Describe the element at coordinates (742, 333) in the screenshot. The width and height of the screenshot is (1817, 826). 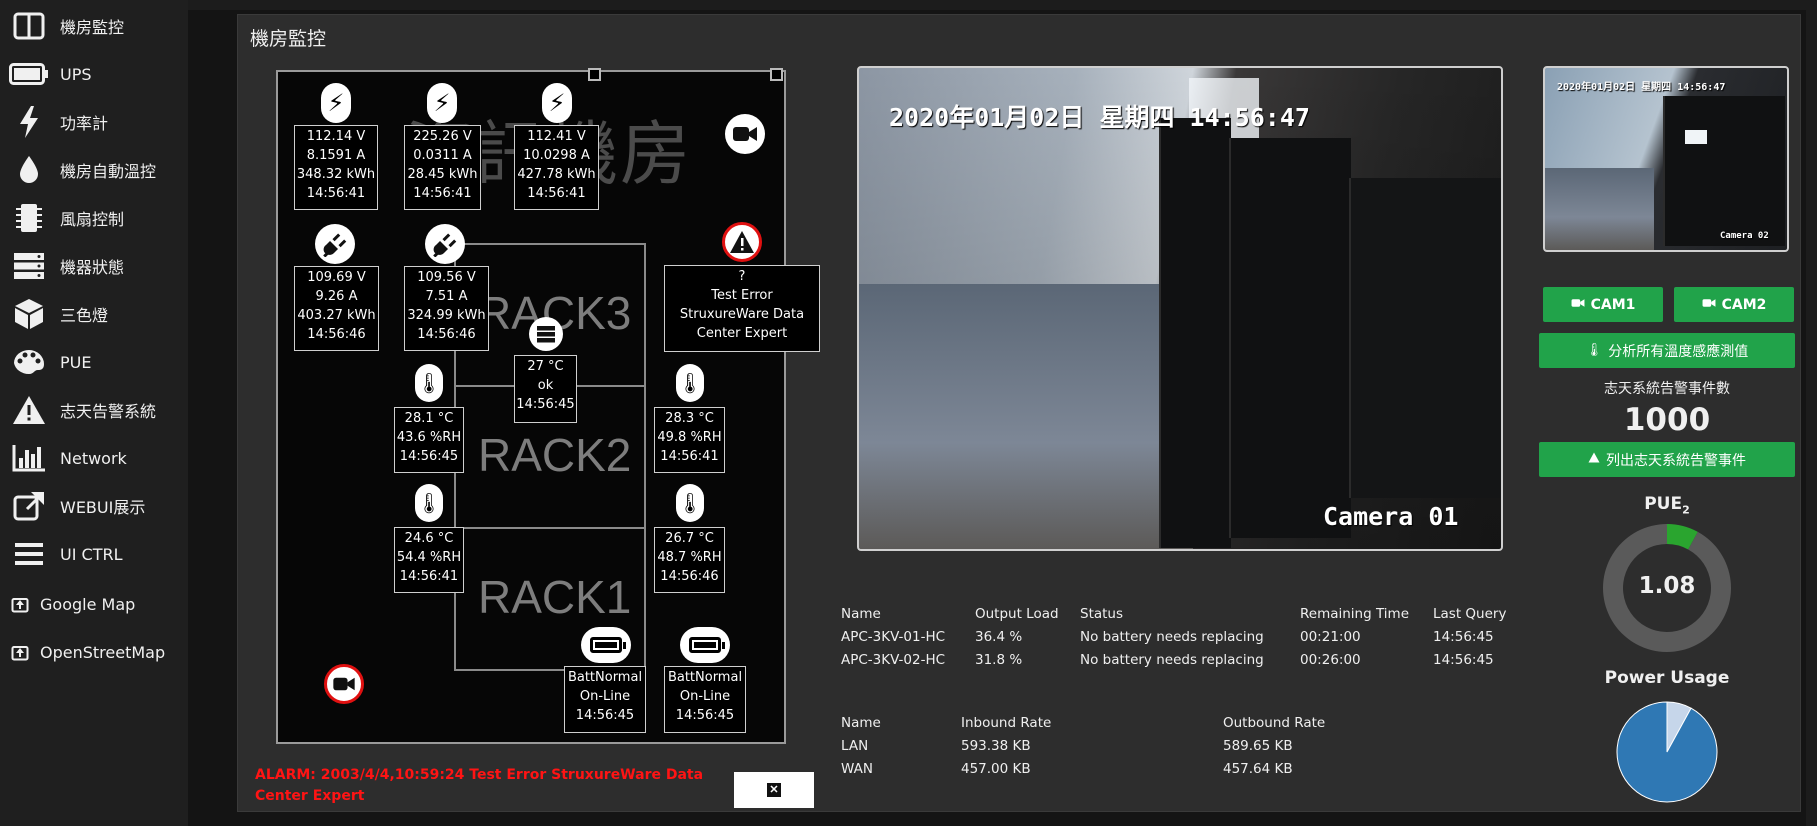
I see `alert-line: Center Expert` at that location.